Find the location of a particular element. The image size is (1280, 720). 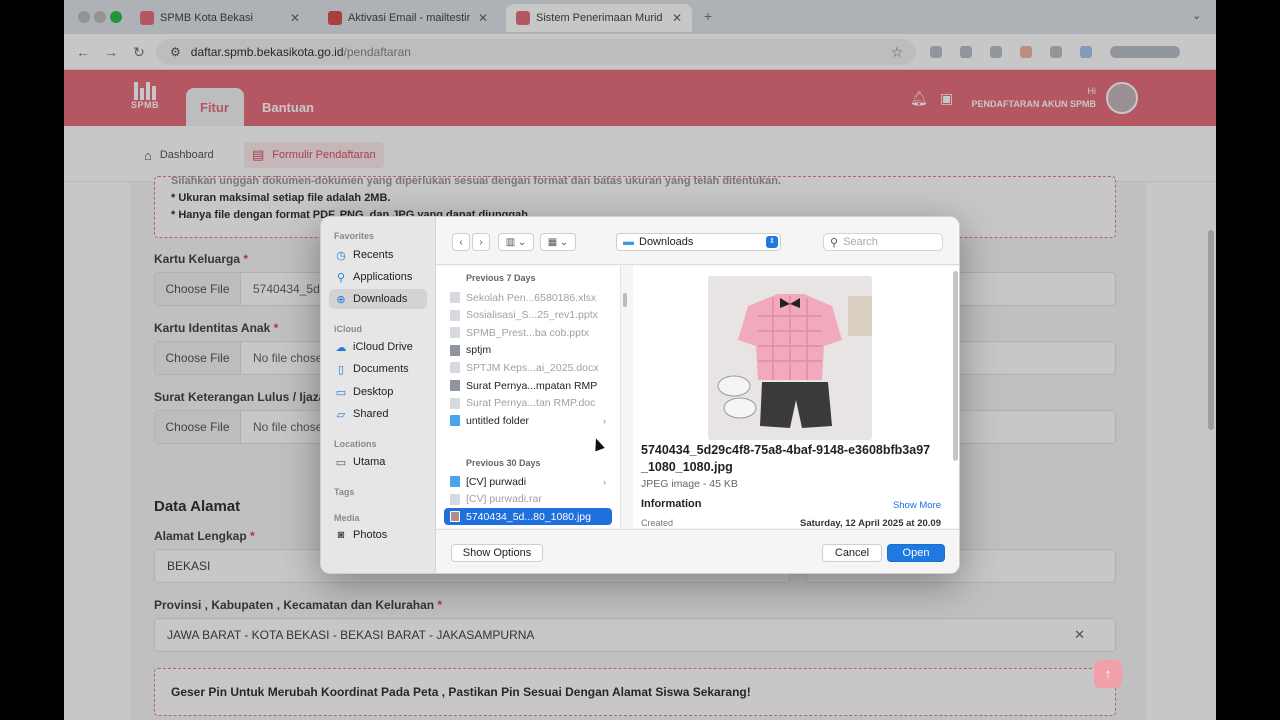

file-name: Sosialisasi_S...25_rev1.pptx is located at coordinates (532, 315).